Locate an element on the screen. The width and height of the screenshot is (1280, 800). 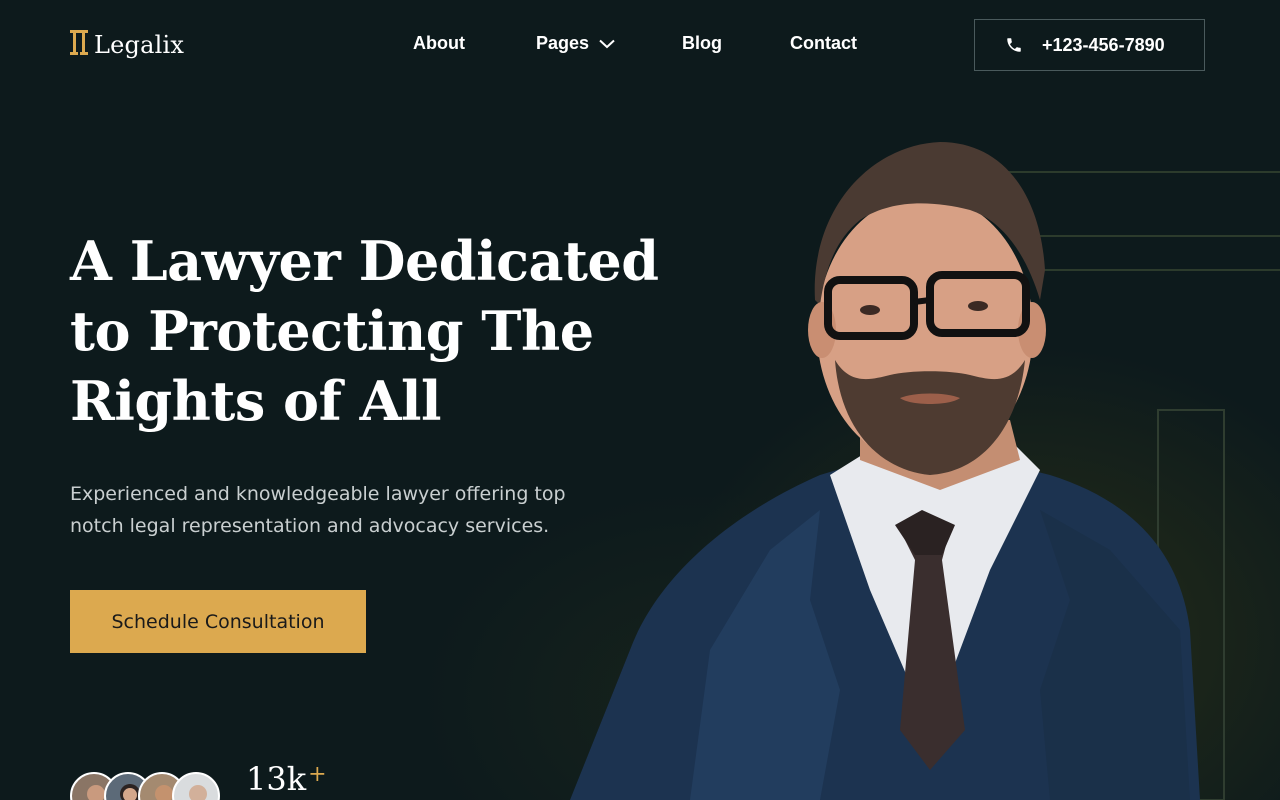
nav-item-blog: Blog is located at coordinates (702, 43).